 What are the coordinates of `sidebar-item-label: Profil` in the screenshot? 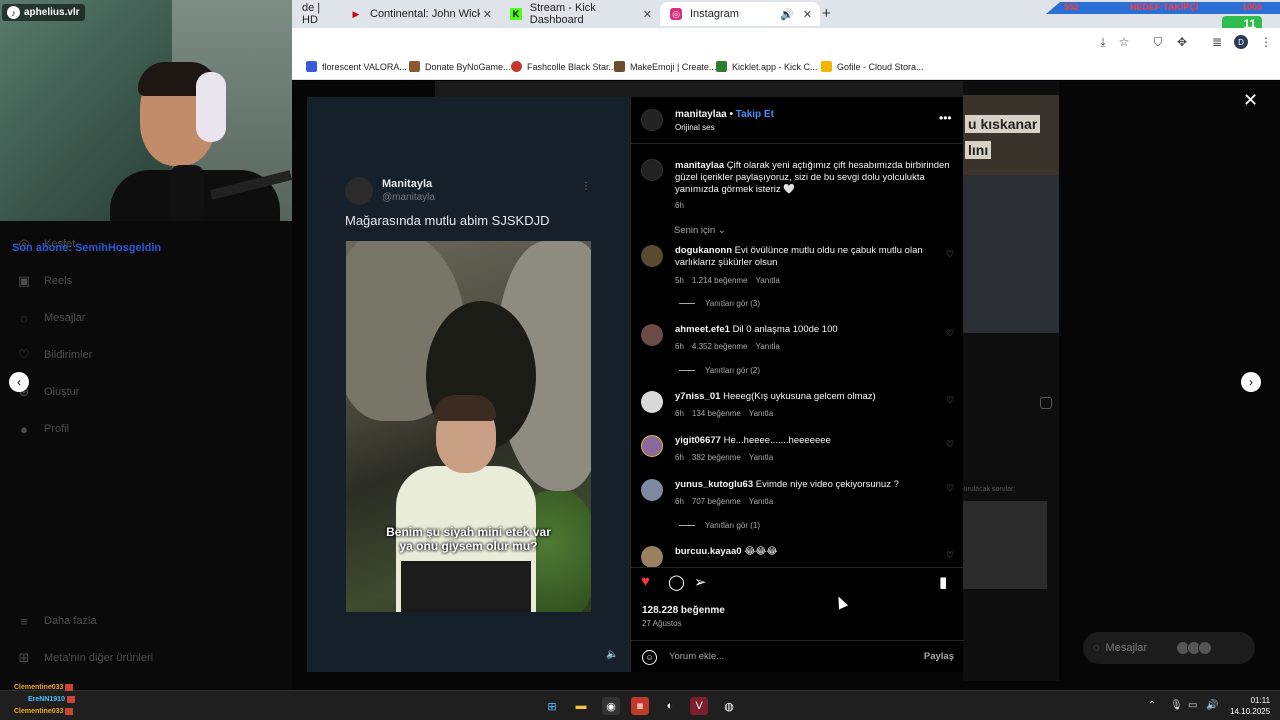 It's located at (57, 429).